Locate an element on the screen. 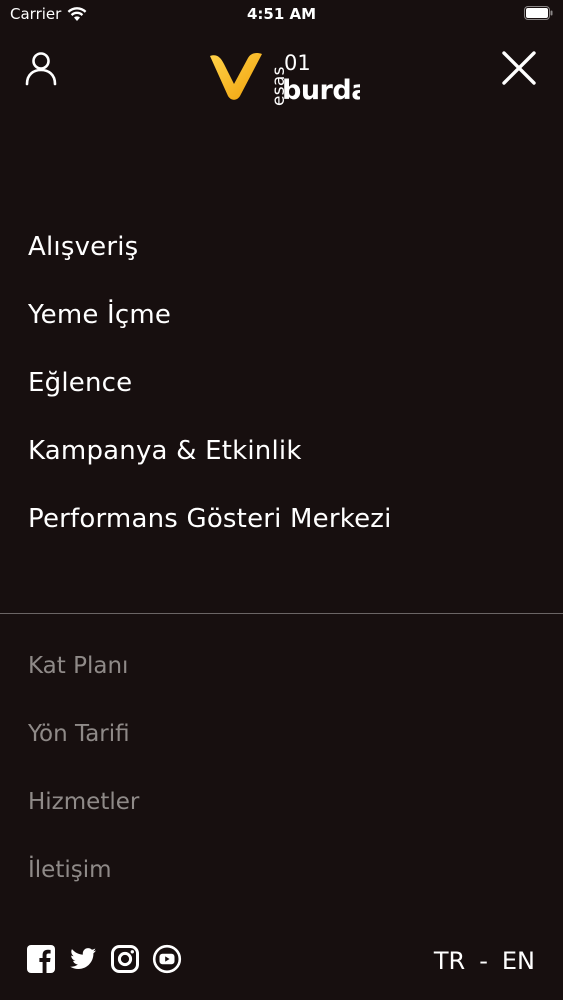 This screenshot has height=1000, width=563. status-time: 4:51 AM is located at coordinates (281, 14).